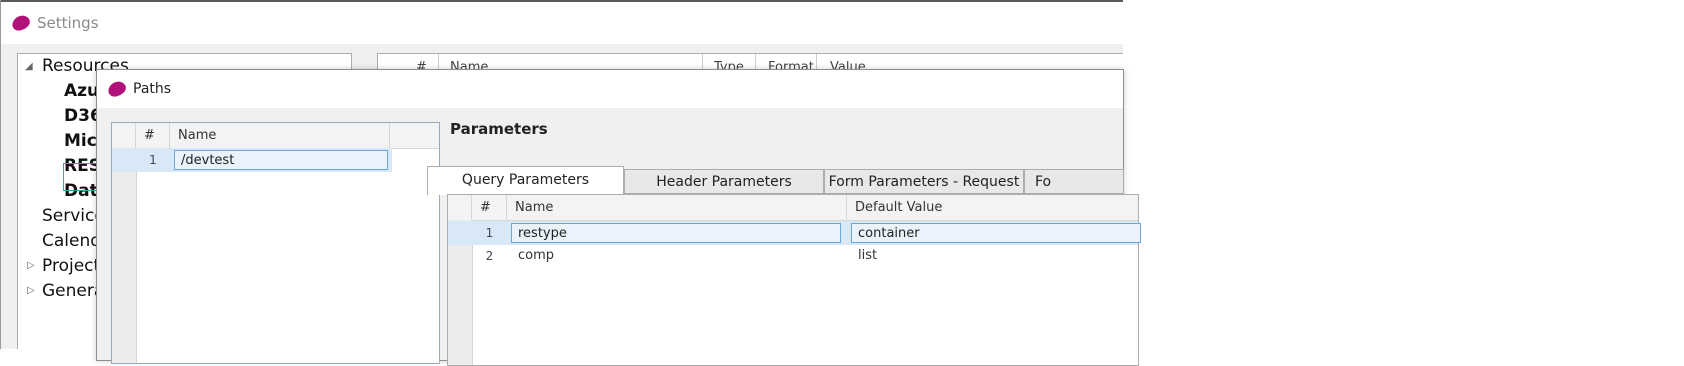 This screenshot has width=1684, height=366. Describe the element at coordinates (1074, 181) in the screenshot. I see `tab-form-parameters-more: Fo` at that location.